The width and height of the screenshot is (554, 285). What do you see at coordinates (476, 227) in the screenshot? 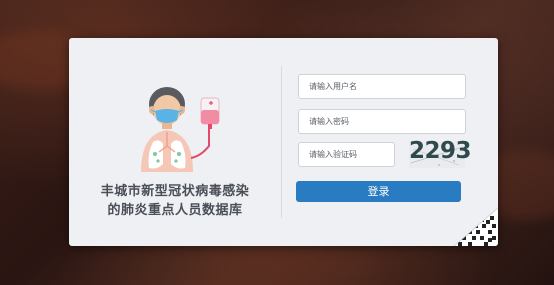
I see `qr-code-corner-icon` at bounding box center [476, 227].